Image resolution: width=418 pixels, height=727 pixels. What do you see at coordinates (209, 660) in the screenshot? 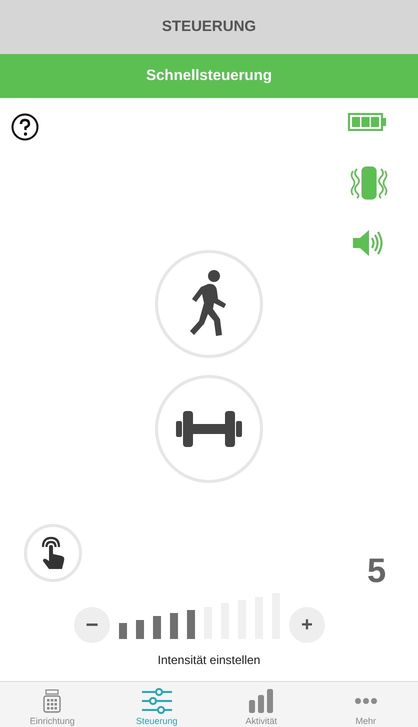
I see `intensity-label: Intensität einstellen` at bounding box center [209, 660].